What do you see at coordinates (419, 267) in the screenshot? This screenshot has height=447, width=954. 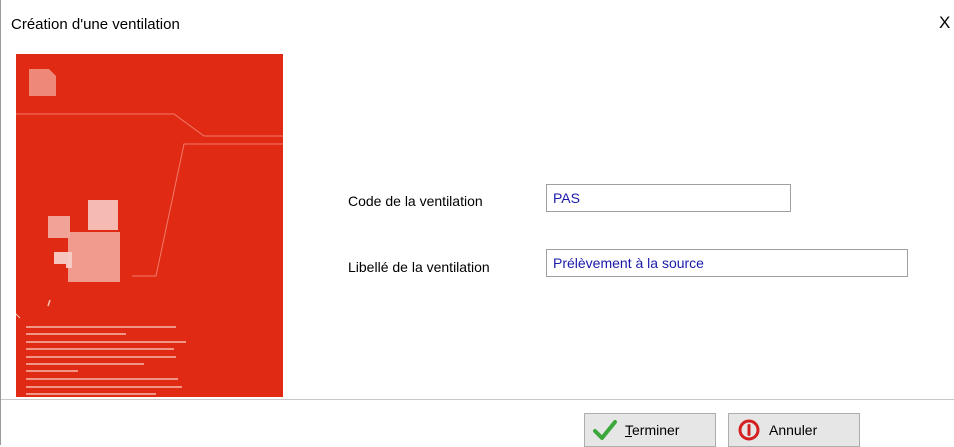 I see `libelle-label: Libellé de la ventilation` at bounding box center [419, 267].